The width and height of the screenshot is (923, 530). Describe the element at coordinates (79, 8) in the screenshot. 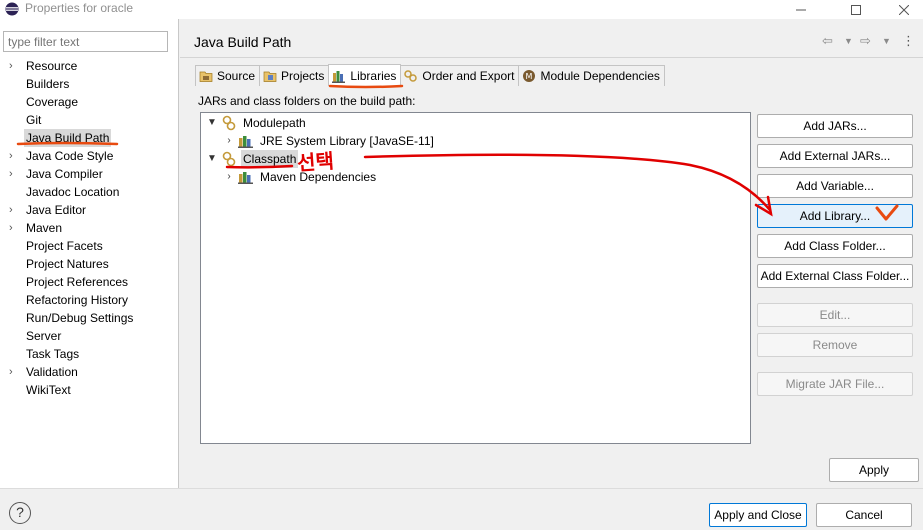

I see `window-title: Properties for oracle` at that location.